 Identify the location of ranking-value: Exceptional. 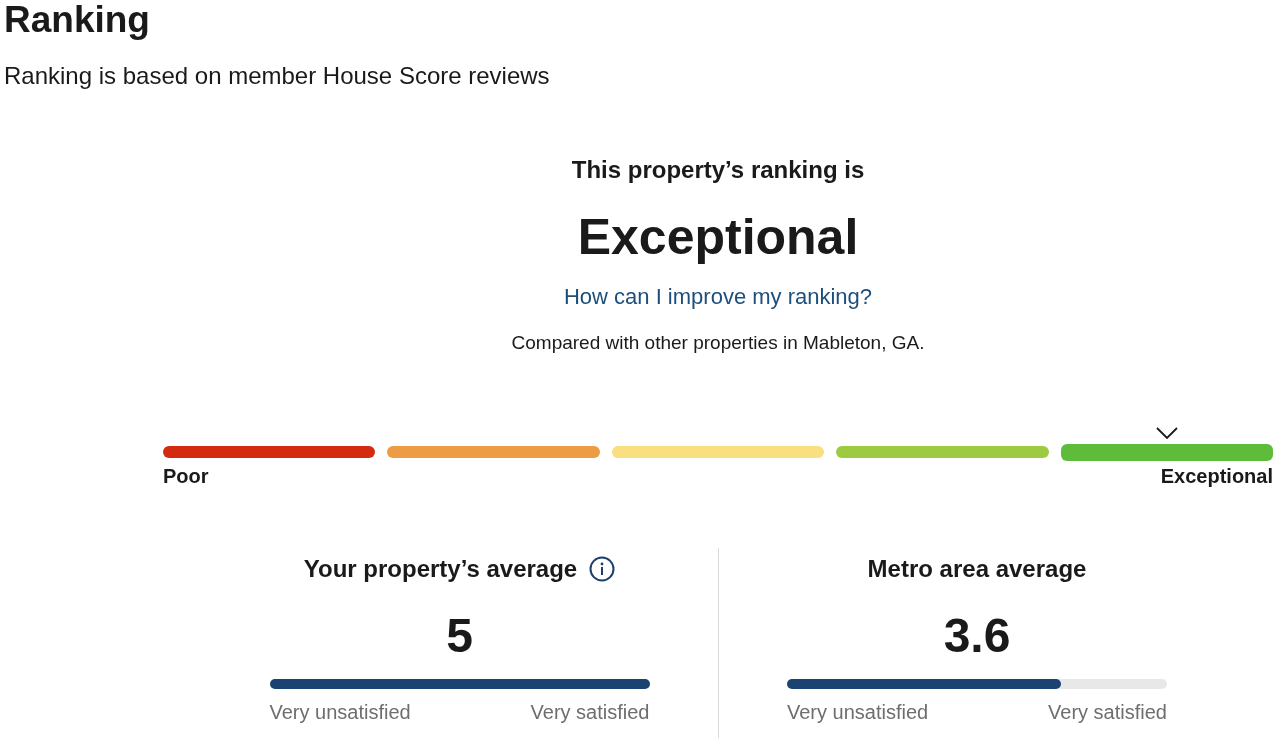
(718, 237).